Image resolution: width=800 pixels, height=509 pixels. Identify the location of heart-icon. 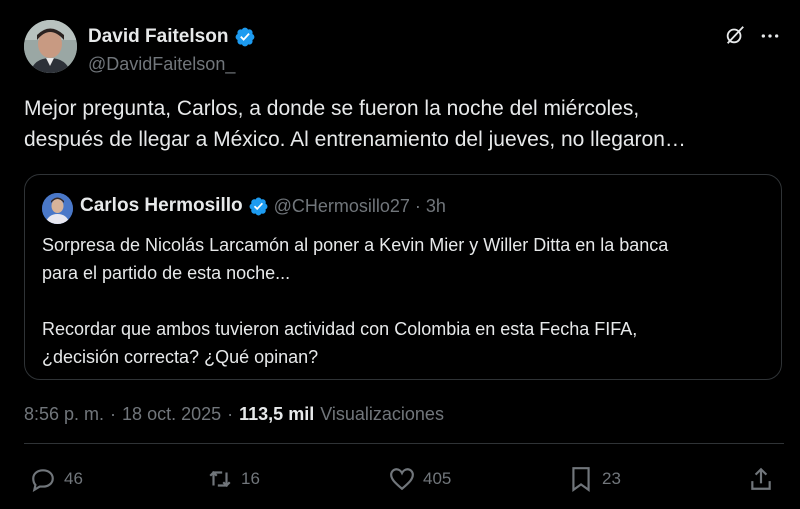
(402, 479).